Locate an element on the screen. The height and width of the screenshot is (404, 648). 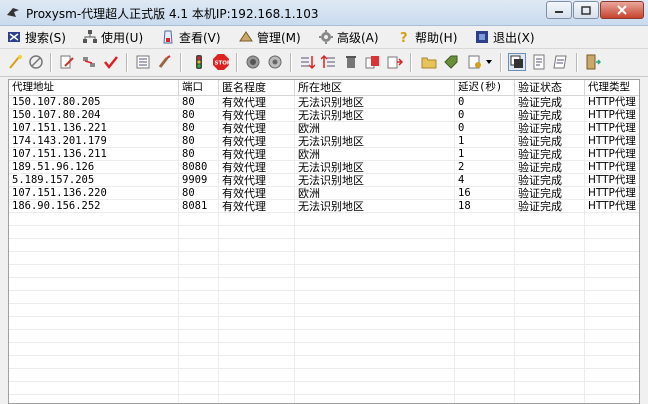
manage-icon is located at coordinates (246, 36).